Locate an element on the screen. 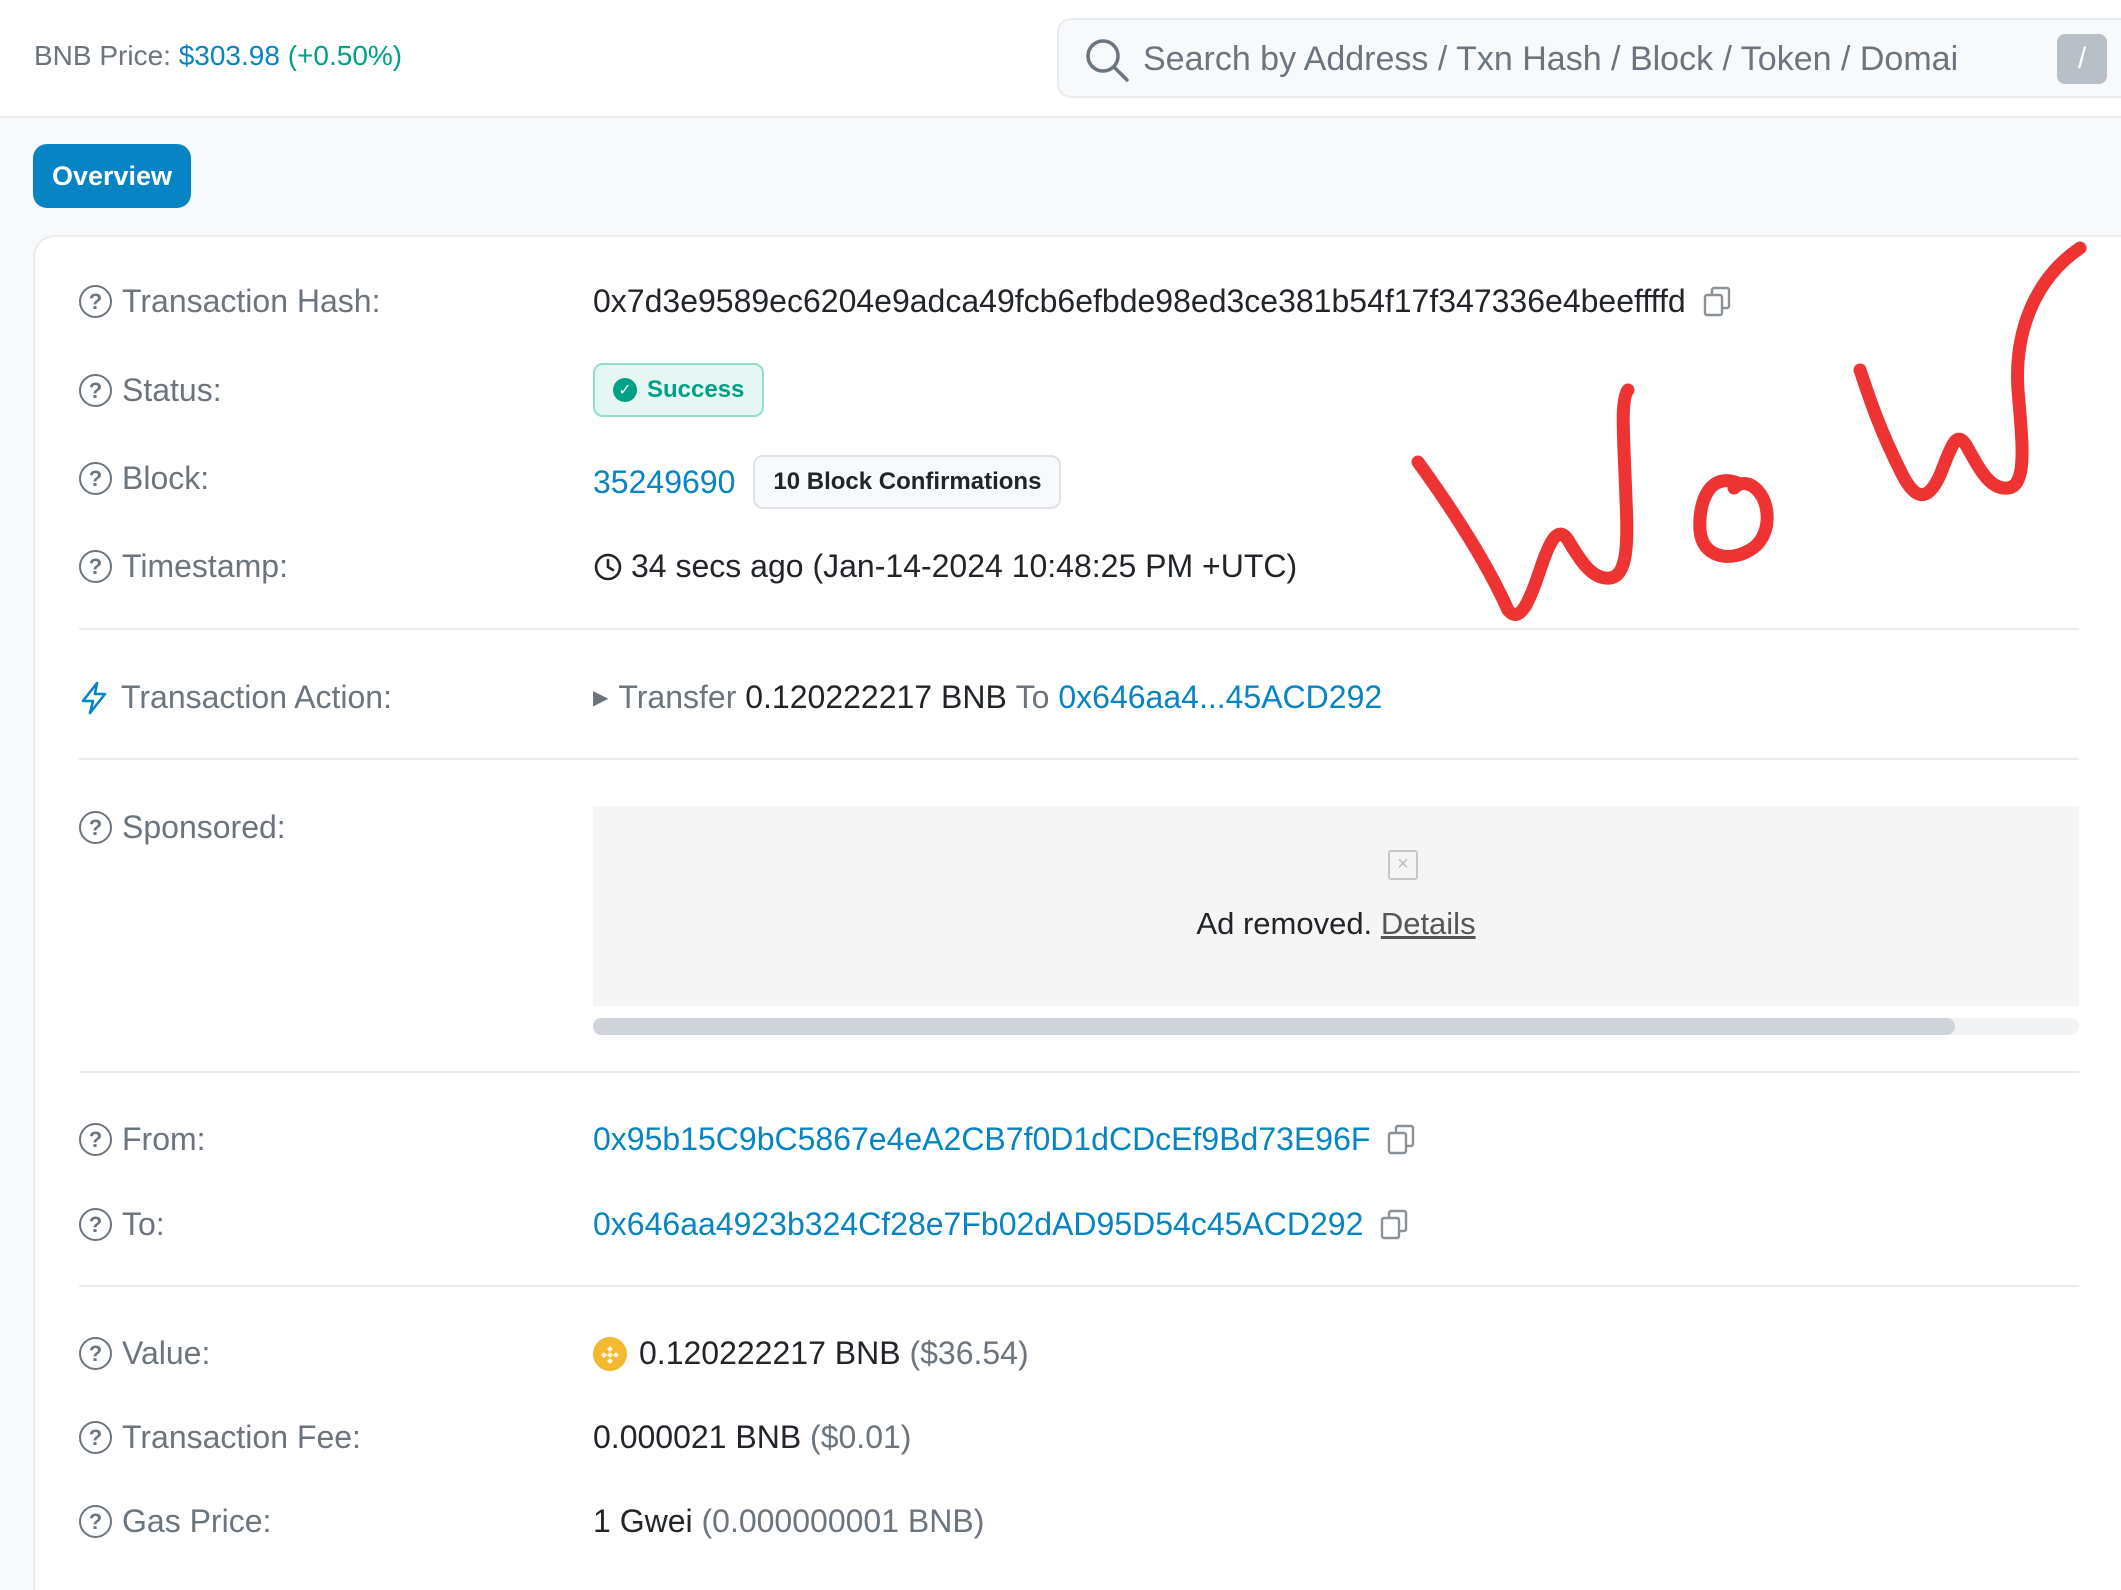 This screenshot has width=2121, height=1590. tx-fee-row: 0.000021 BNB ($0.01) is located at coordinates (752, 1437).